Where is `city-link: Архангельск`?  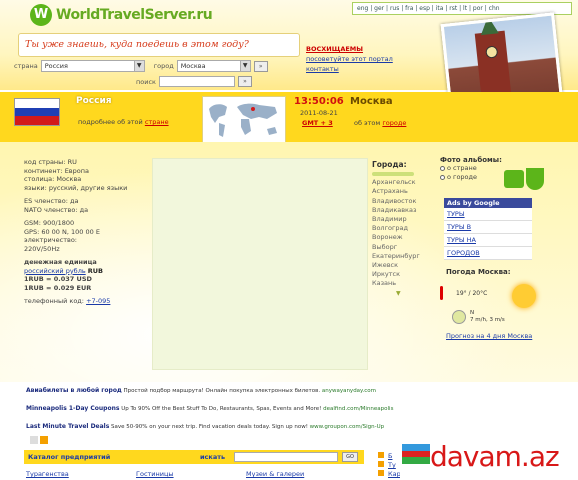 city-link: Архангельск is located at coordinates (403, 182).